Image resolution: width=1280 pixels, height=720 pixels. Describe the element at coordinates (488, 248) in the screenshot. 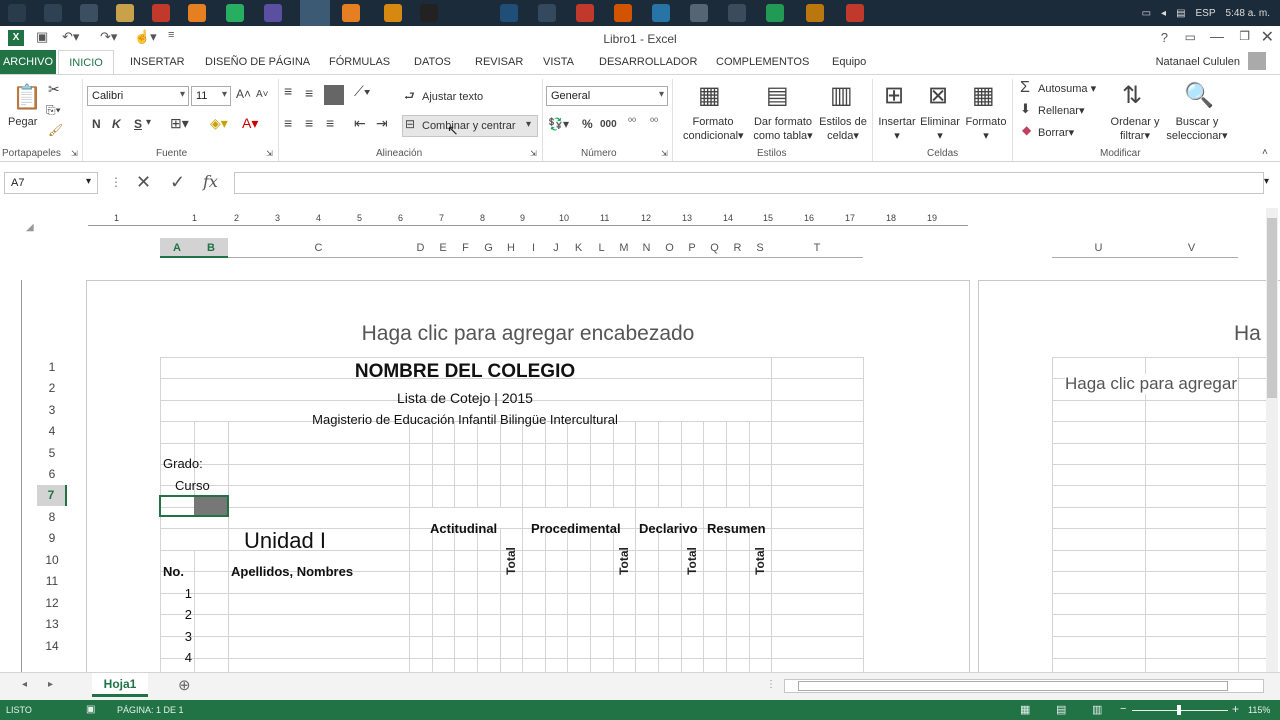

I see `column-header-g: G` at that location.